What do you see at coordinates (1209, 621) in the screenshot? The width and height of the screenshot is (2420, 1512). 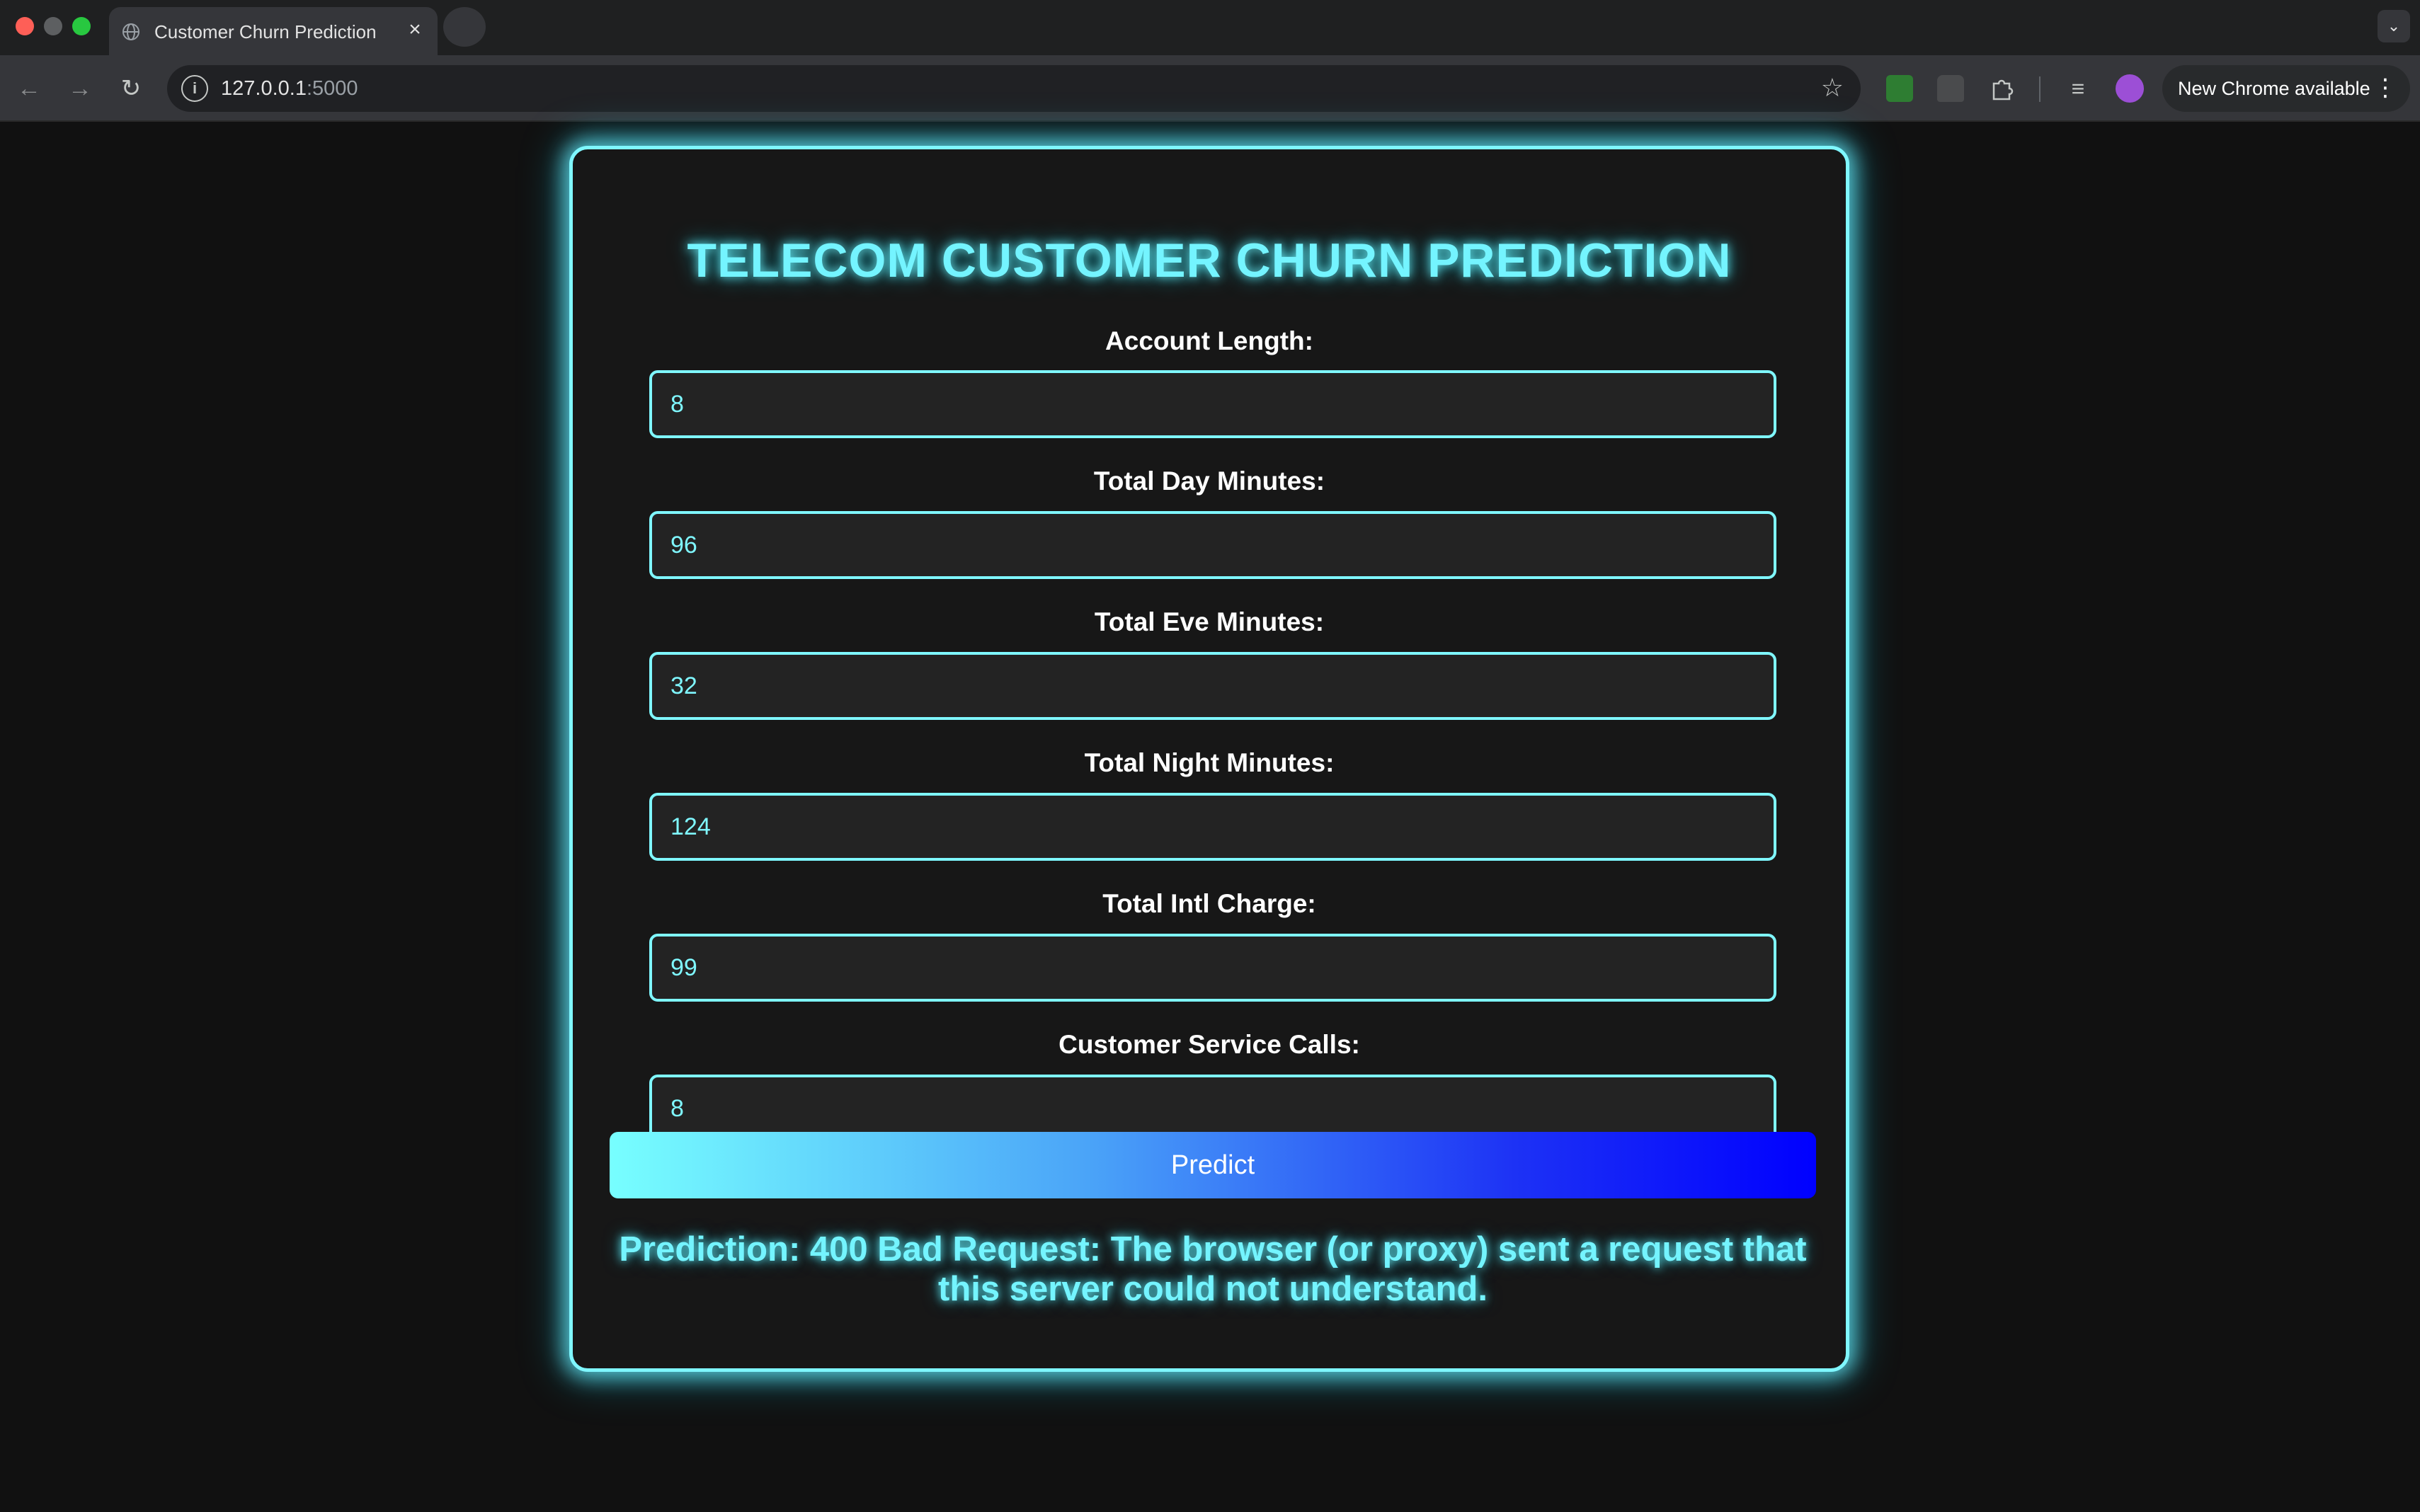 I see `total-eve-minutes-label: Total Eve Minutes:` at bounding box center [1209, 621].